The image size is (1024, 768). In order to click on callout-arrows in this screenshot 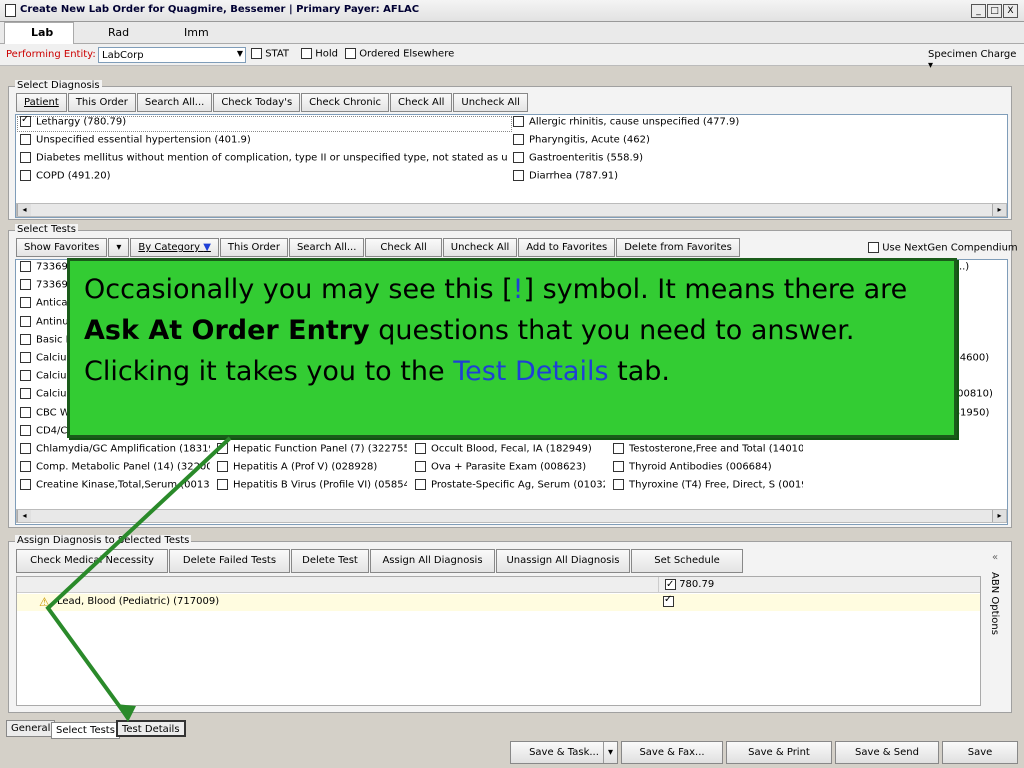, I will do `click(138, 579)`.